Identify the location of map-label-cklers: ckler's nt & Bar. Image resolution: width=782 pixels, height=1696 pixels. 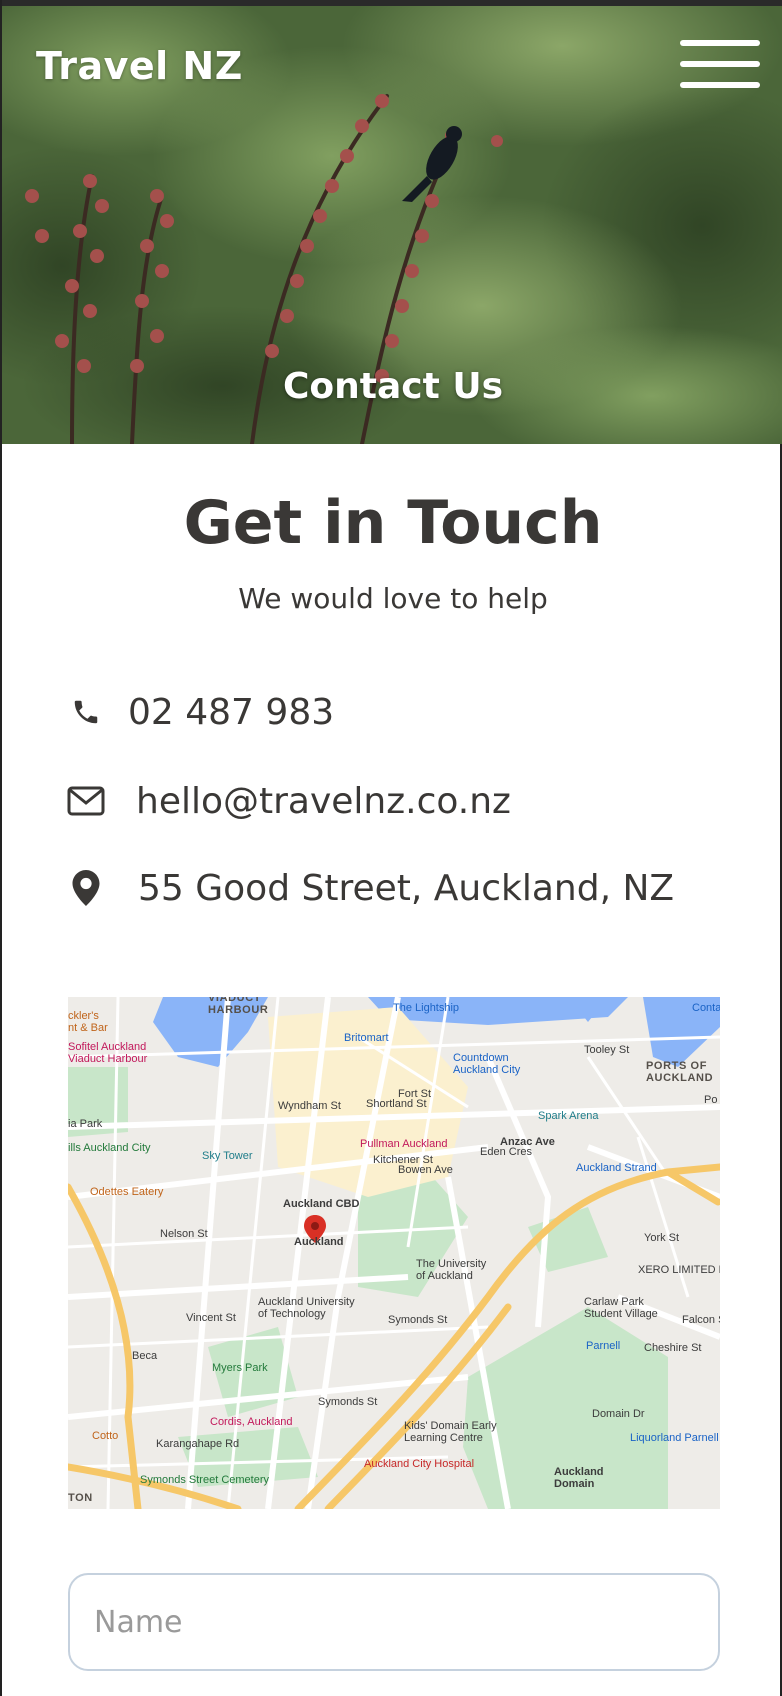
(88, 1022).